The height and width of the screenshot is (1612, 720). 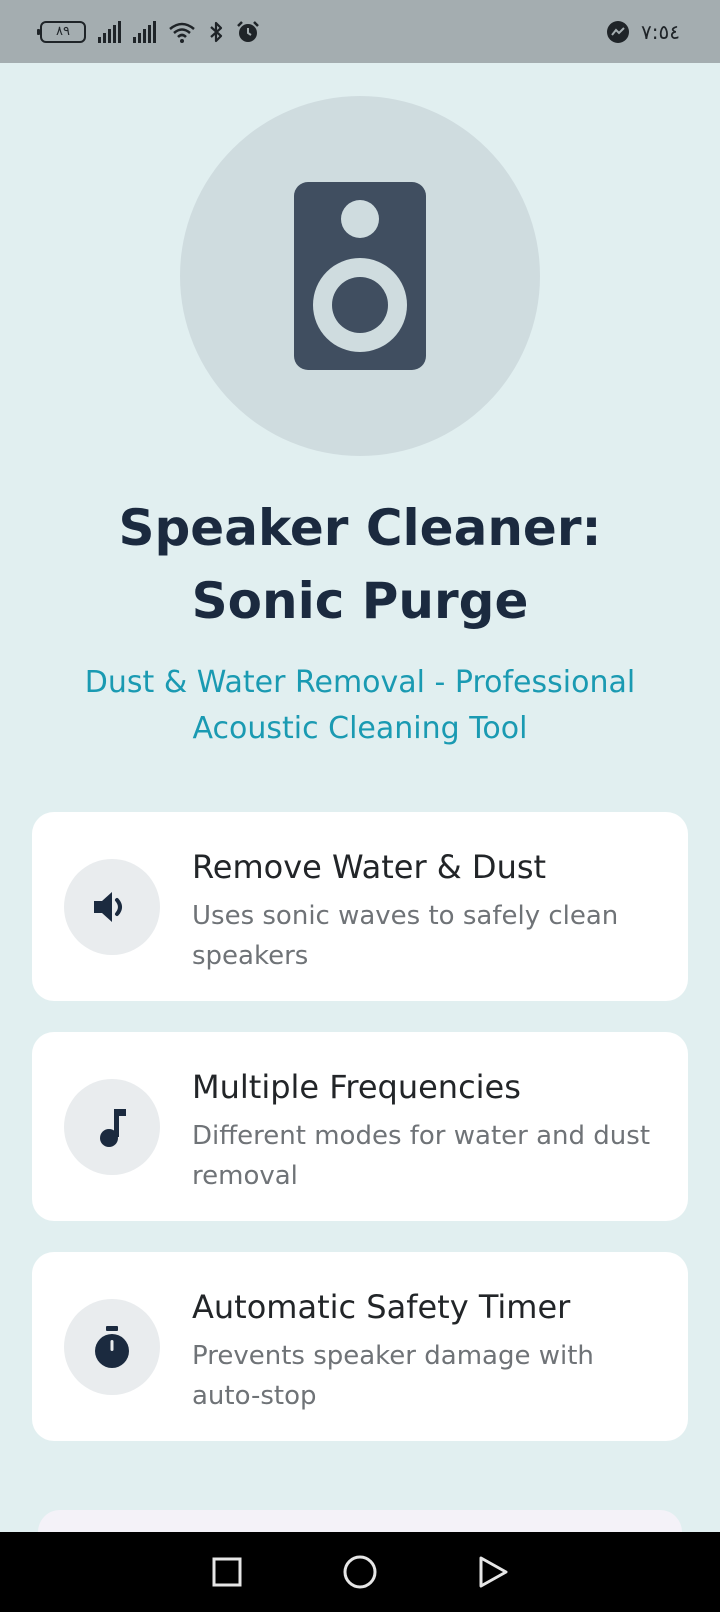 I want to click on bluetooth-icon, so click(x=216, y=31).